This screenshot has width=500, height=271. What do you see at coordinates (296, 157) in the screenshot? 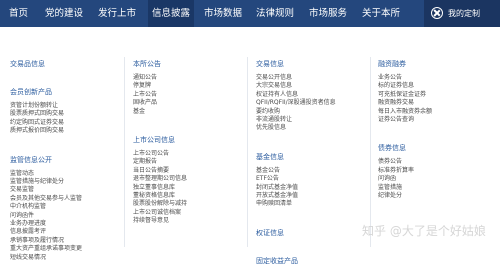
I see `section-title: 基金信息` at bounding box center [296, 157].